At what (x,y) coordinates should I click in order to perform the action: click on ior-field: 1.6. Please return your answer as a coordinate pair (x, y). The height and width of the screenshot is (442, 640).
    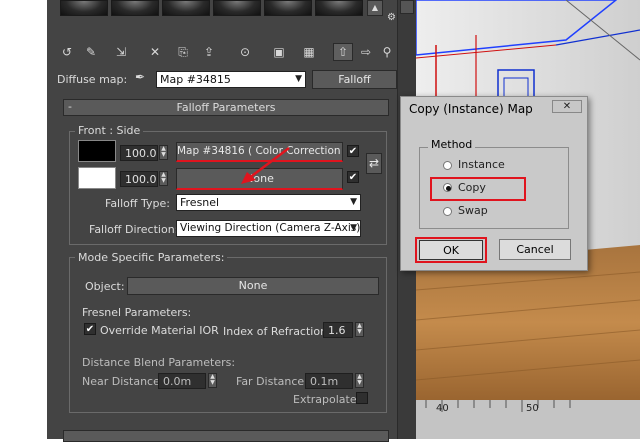
    Looking at the image, I should click on (338, 330).